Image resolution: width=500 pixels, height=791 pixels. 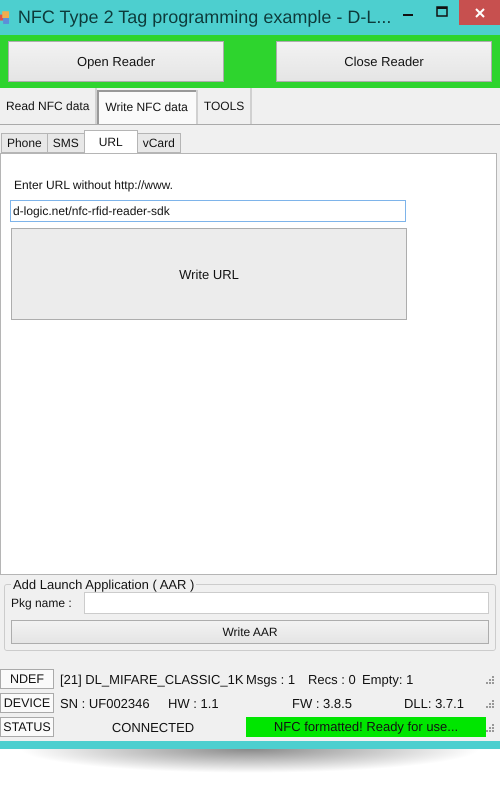 I want to click on reader-button: Close Reader, so click(x=384, y=61).